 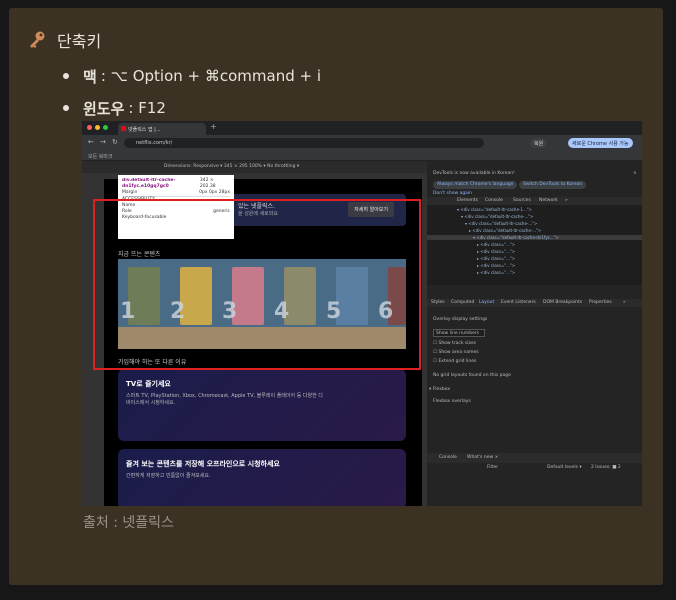 I want to click on console-drawer-tabs: Console What's new ×, so click(x=534, y=458).